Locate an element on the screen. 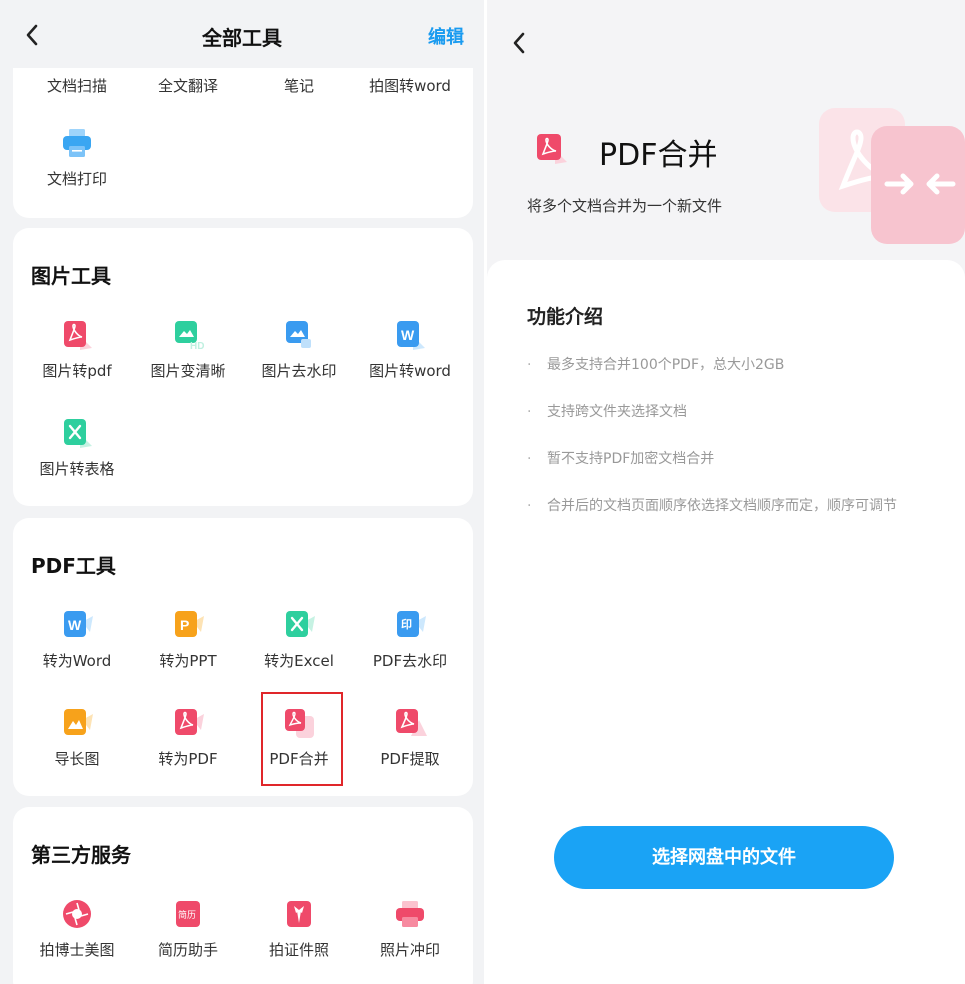 The width and height of the screenshot is (965, 984). page-title: PDF合并 is located at coordinates (658, 155).